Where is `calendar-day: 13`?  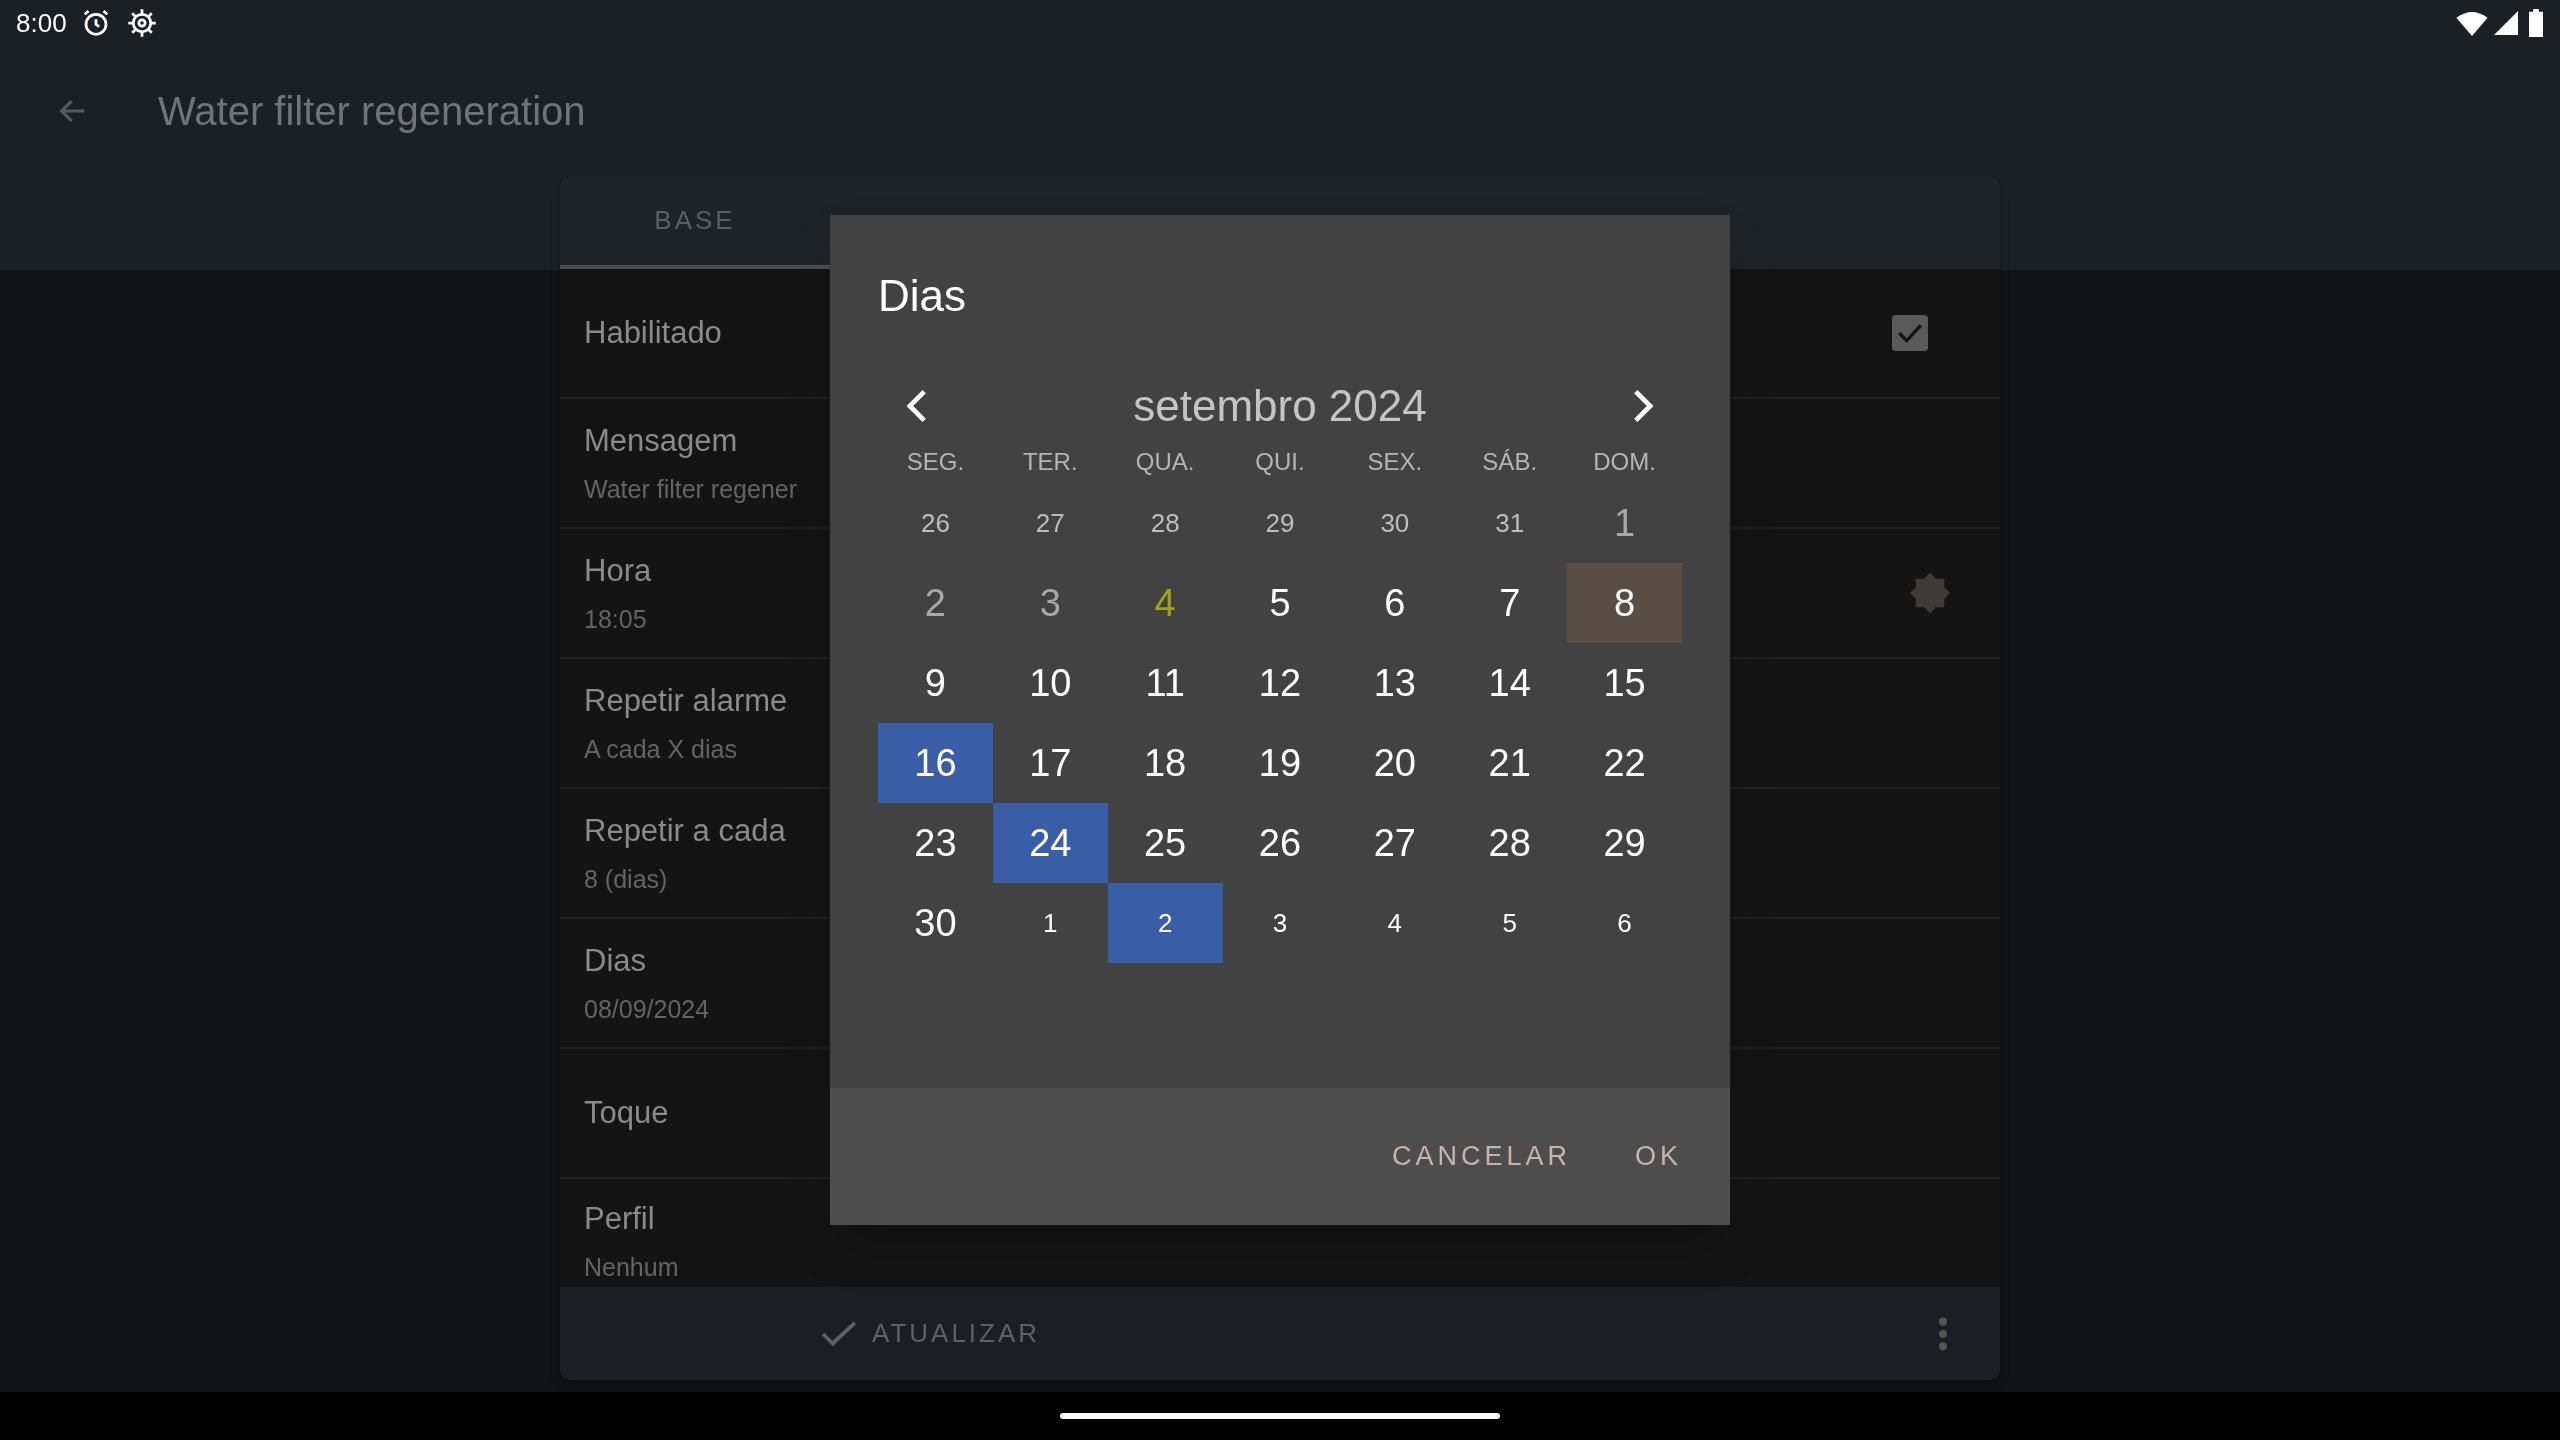
calendar-day: 13 is located at coordinates (1395, 683).